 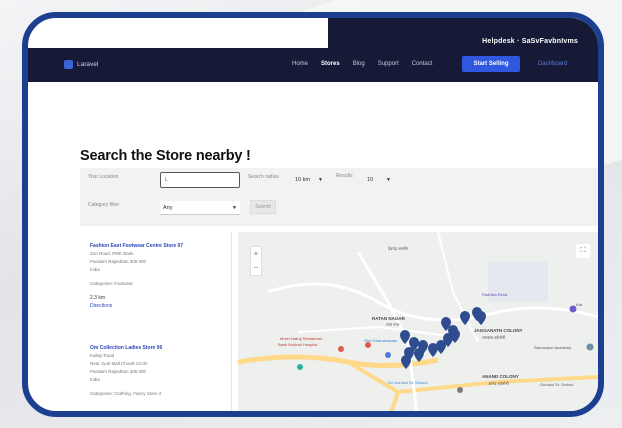 I want to click on map-label: JAGGANATH COLONY, so click(x=498, y=330).